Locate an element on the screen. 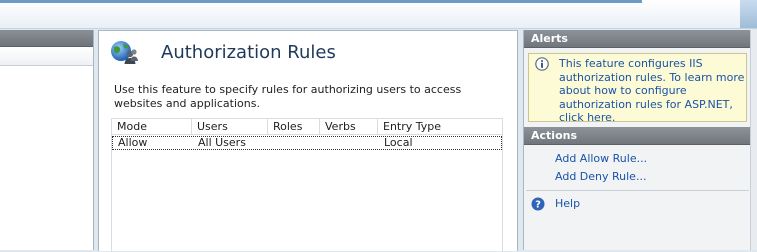 The height and width of the screenshot is (252, 757). connections-pane-header is located at coordinates (46, 38).